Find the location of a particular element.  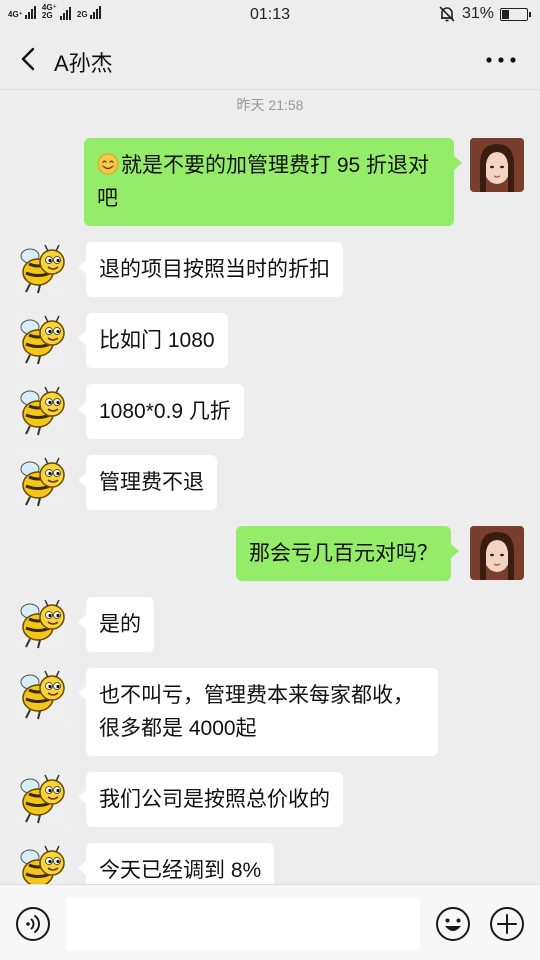

page-title: A孙杰 is located at coordinates (83, 63).